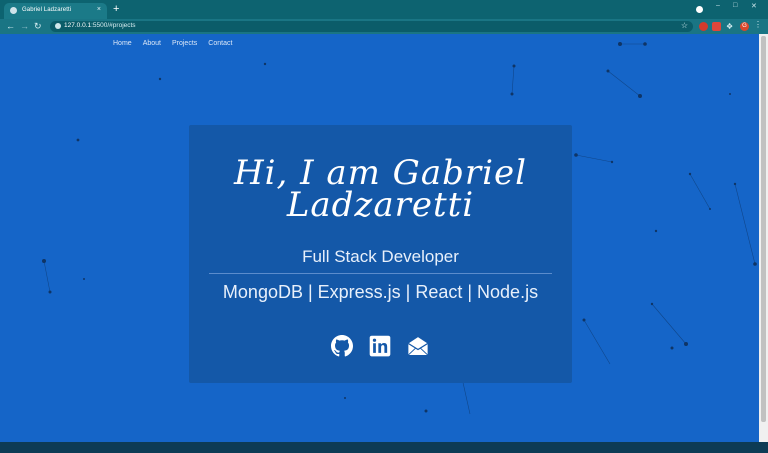 The height and width of the screenshot is (453, 768). Describe the element at coordinates (10, 26) in the screenshot. I see `back-icon: ←` at that location.